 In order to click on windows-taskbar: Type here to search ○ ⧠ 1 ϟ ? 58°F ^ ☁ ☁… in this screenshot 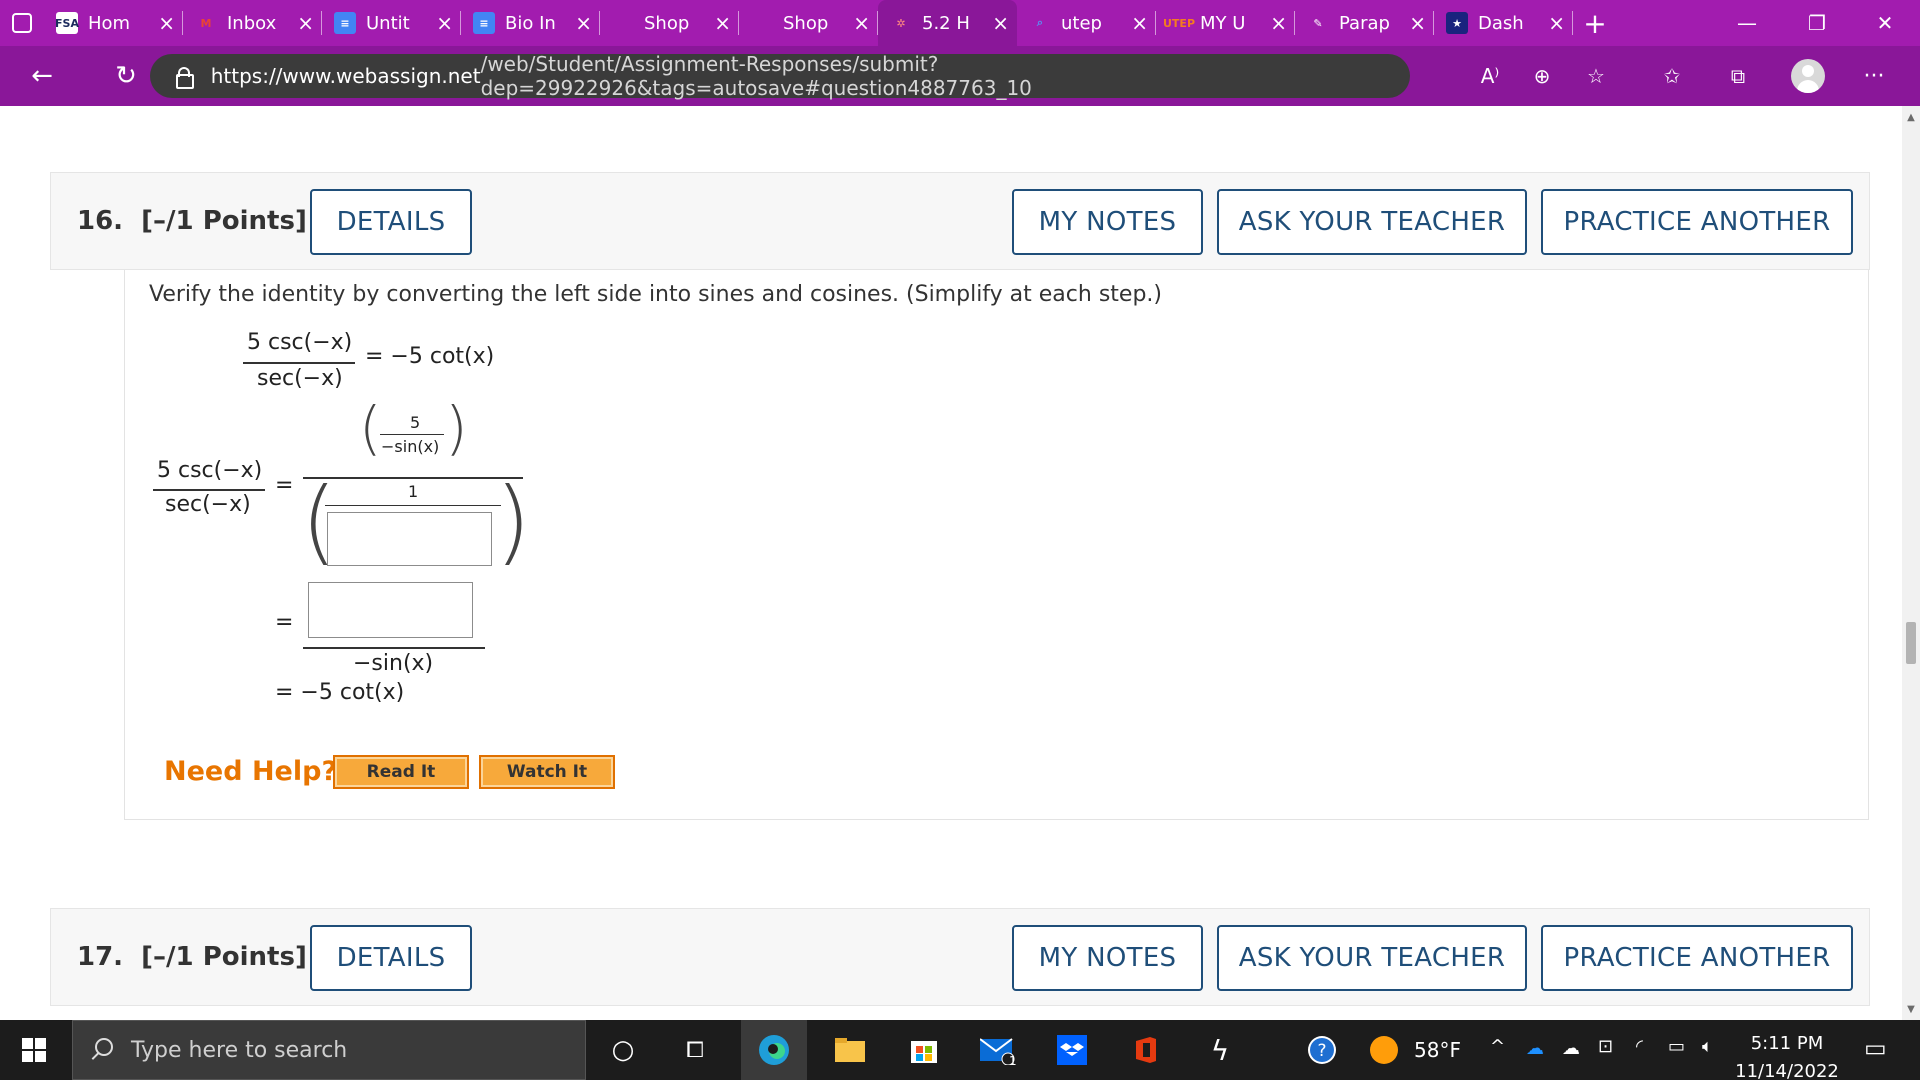, I will do `click(960, 1050)`.